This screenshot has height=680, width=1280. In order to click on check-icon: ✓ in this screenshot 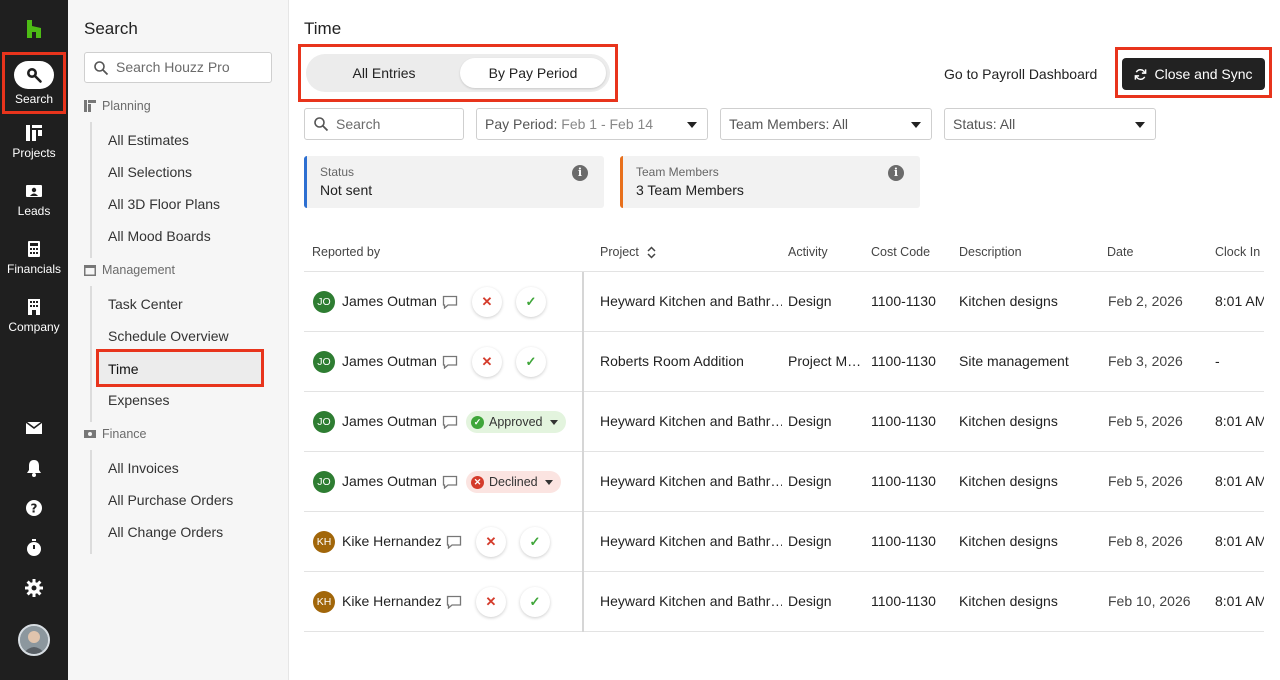, I will do `click(477, 422)`.